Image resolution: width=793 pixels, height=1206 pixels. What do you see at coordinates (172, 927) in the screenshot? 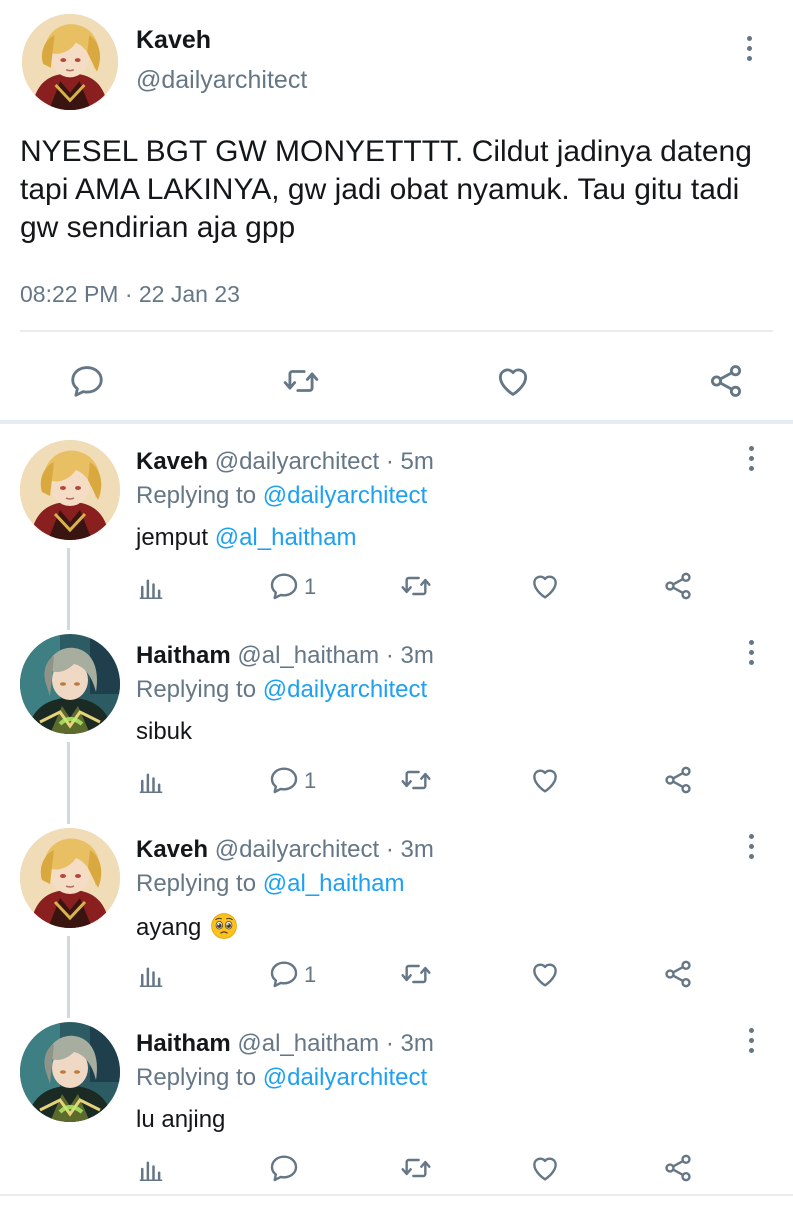
I see `reply-text-body: ayang` at bounding box center [172, 927].